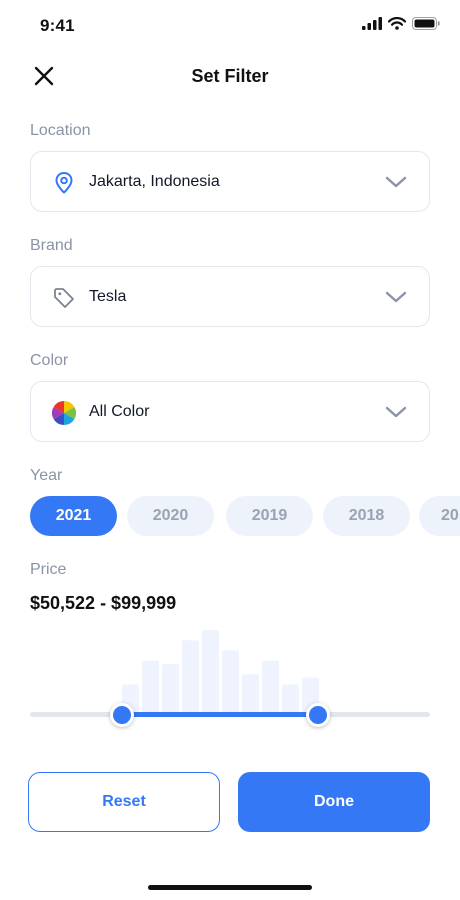  I want to click on tag-icon, so click(64, 298).